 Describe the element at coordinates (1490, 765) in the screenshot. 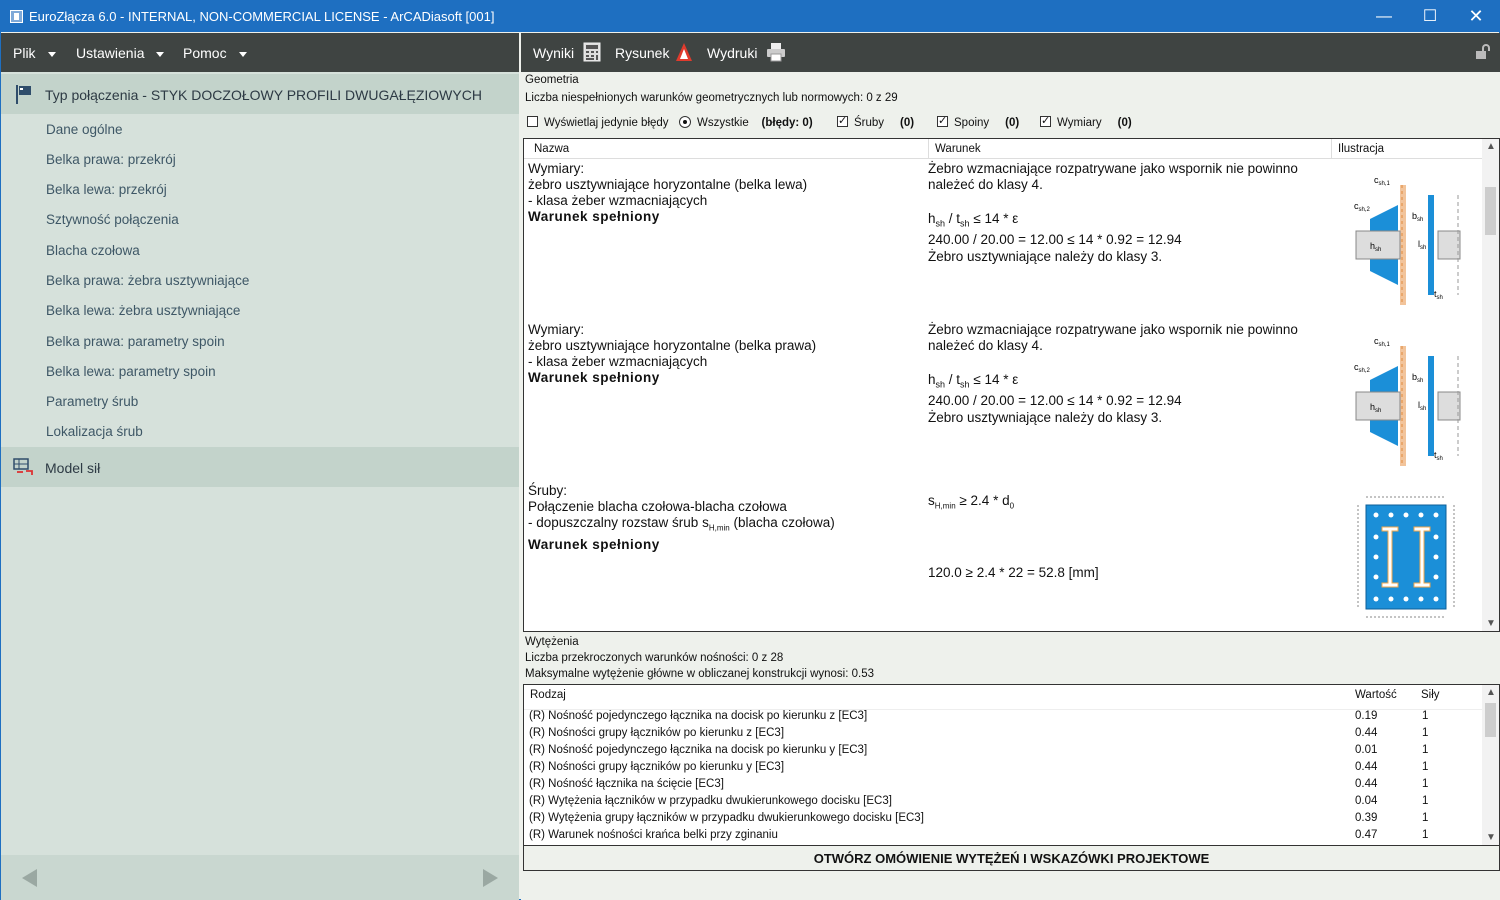

I see `wytezenia-scrollbar: ▲ ▼` at that location.